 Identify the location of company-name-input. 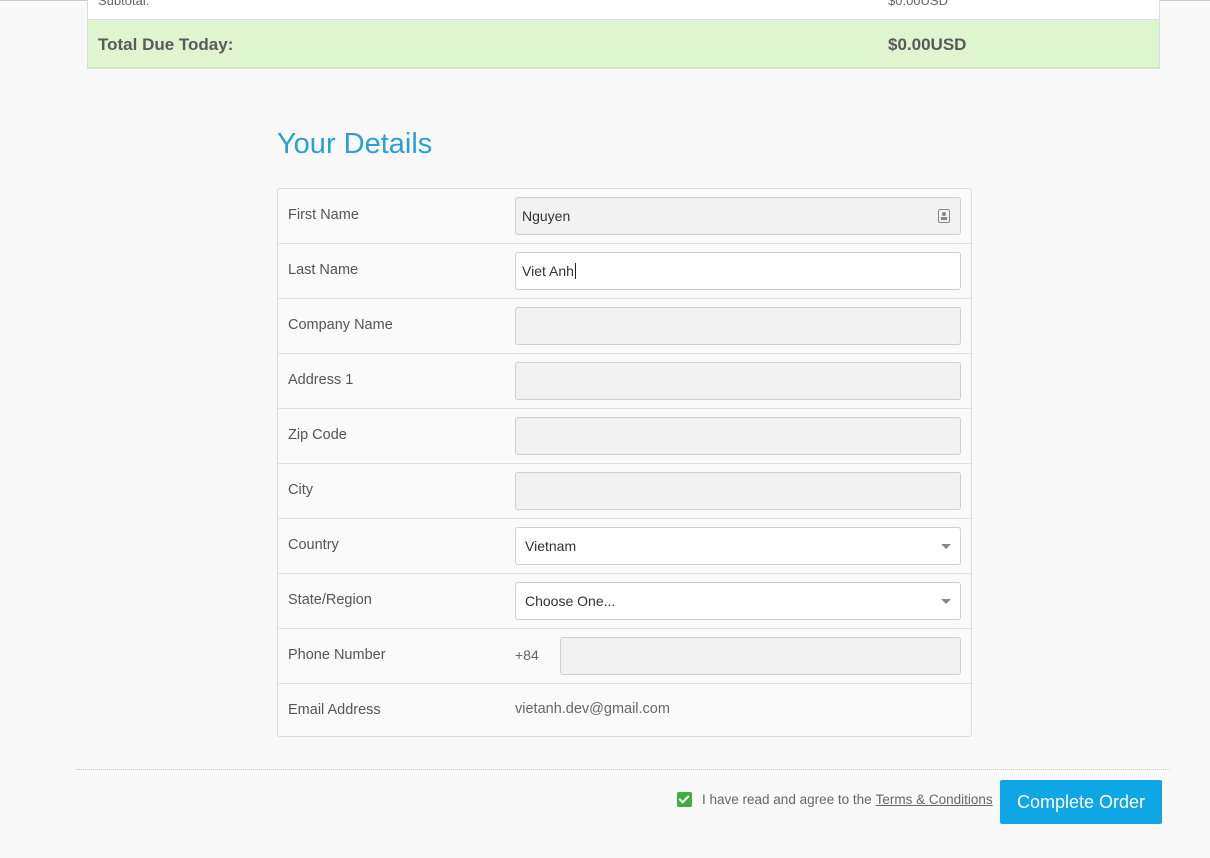
(738, 326).